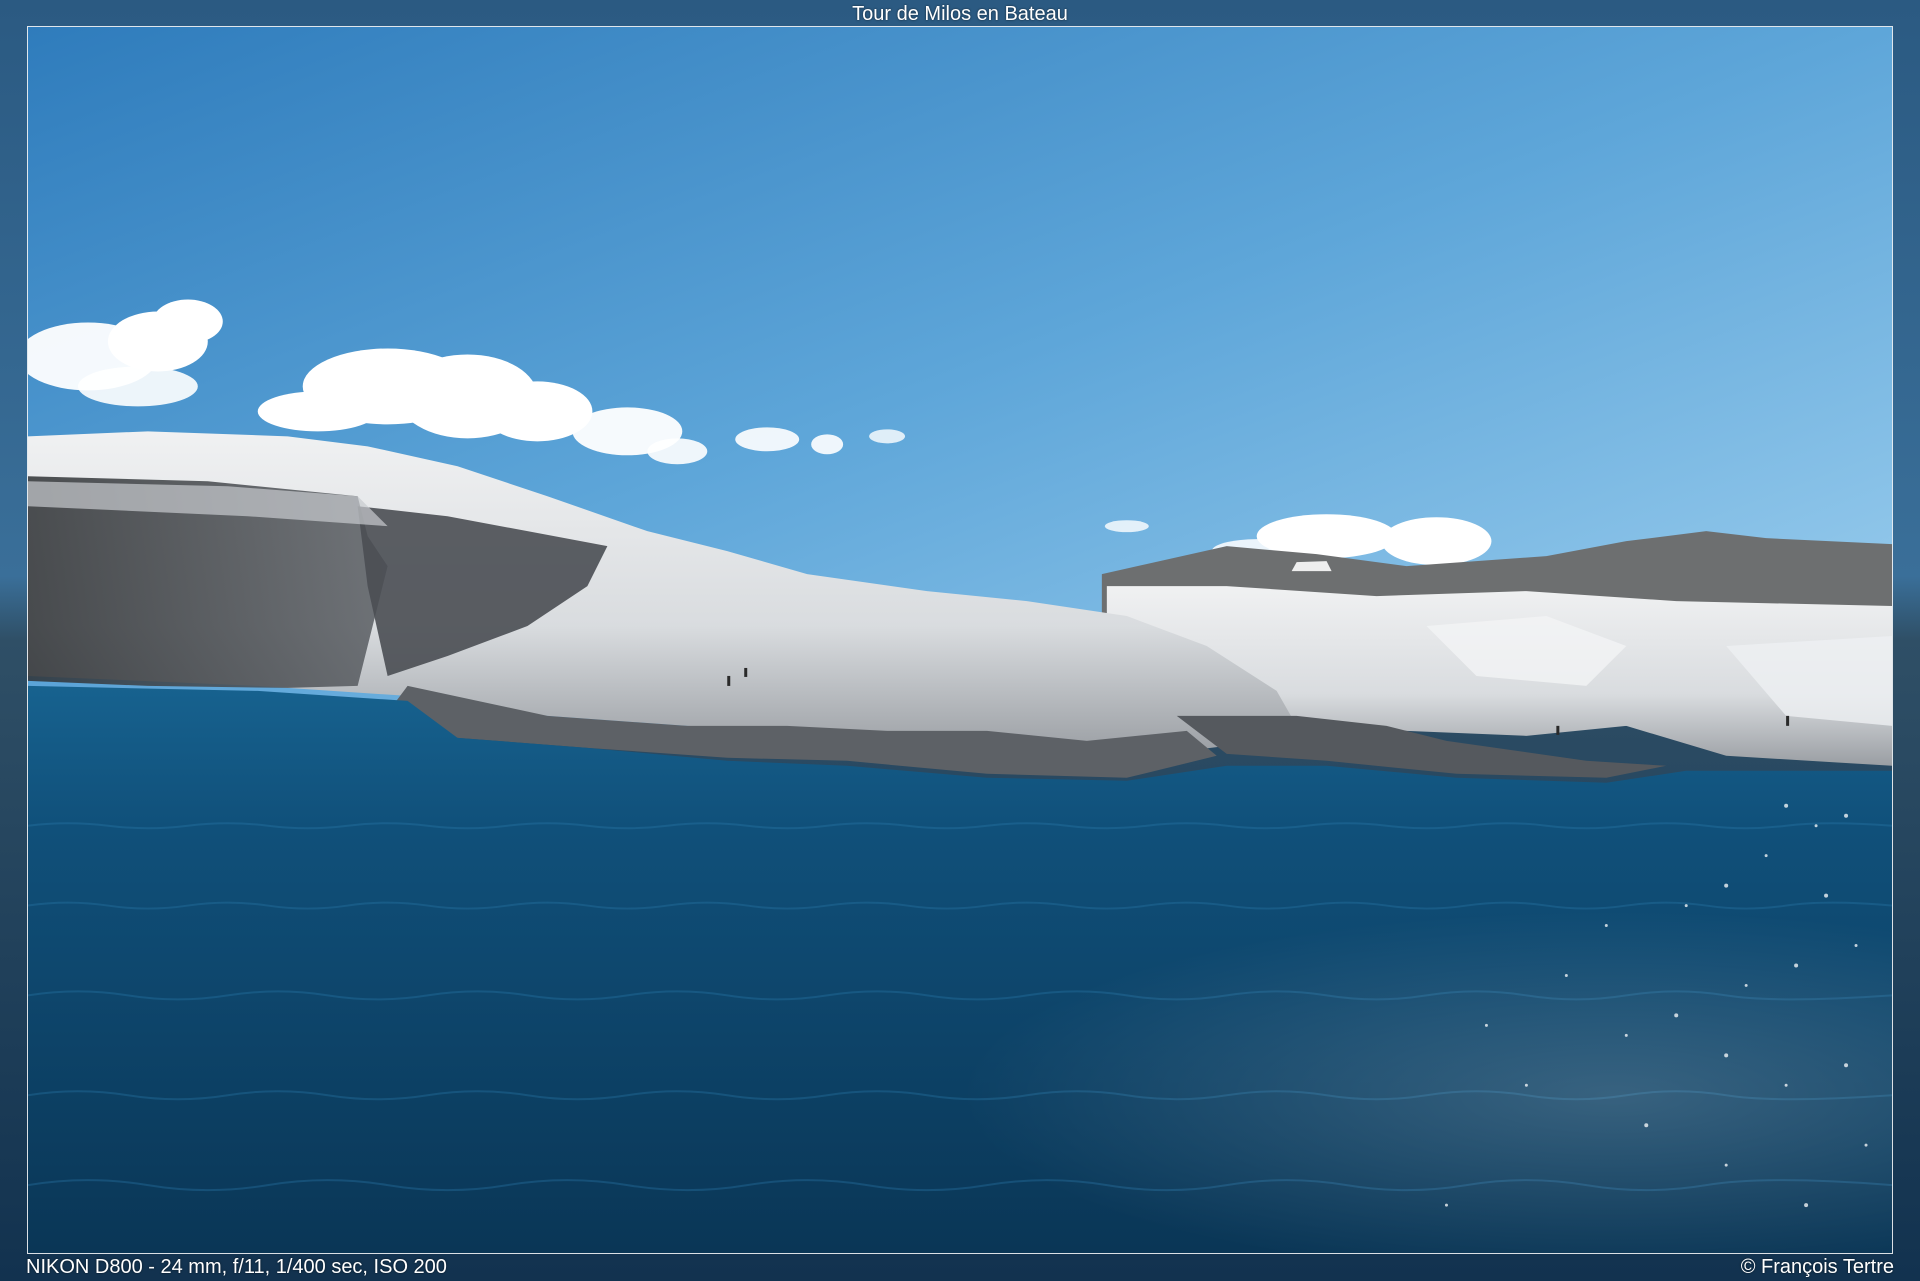  I want to click on credit-caption: © François Tertre, so click(1817, 1267).